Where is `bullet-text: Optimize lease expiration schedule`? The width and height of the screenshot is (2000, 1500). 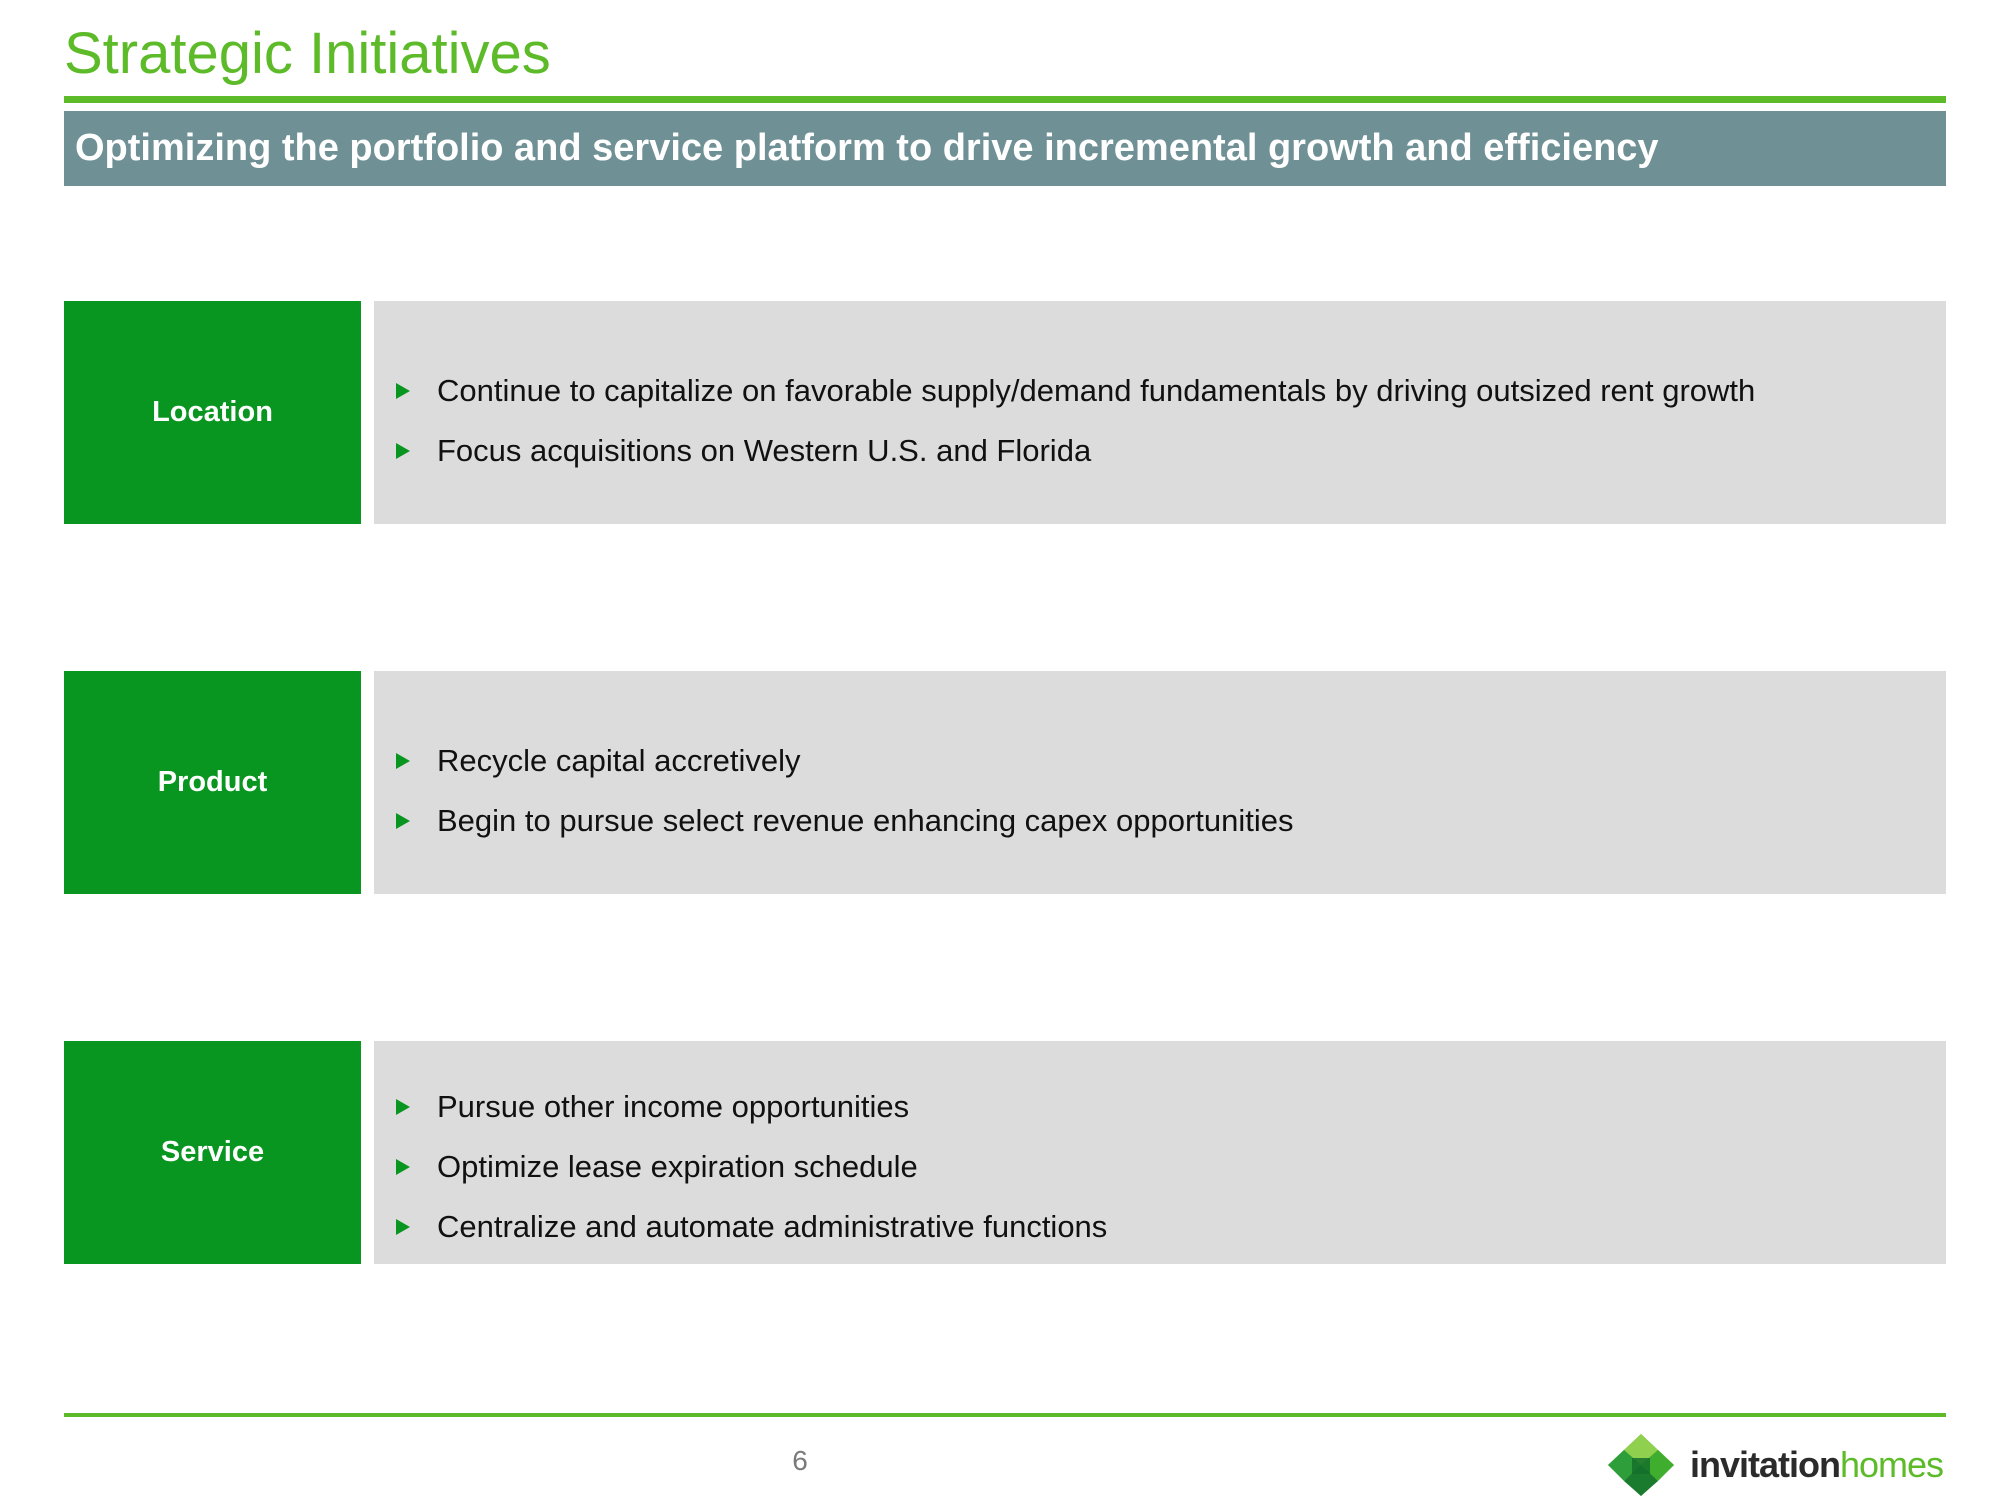 bullet-text: Optimize lease expiration schedule is located at coordinates (677, 1166).